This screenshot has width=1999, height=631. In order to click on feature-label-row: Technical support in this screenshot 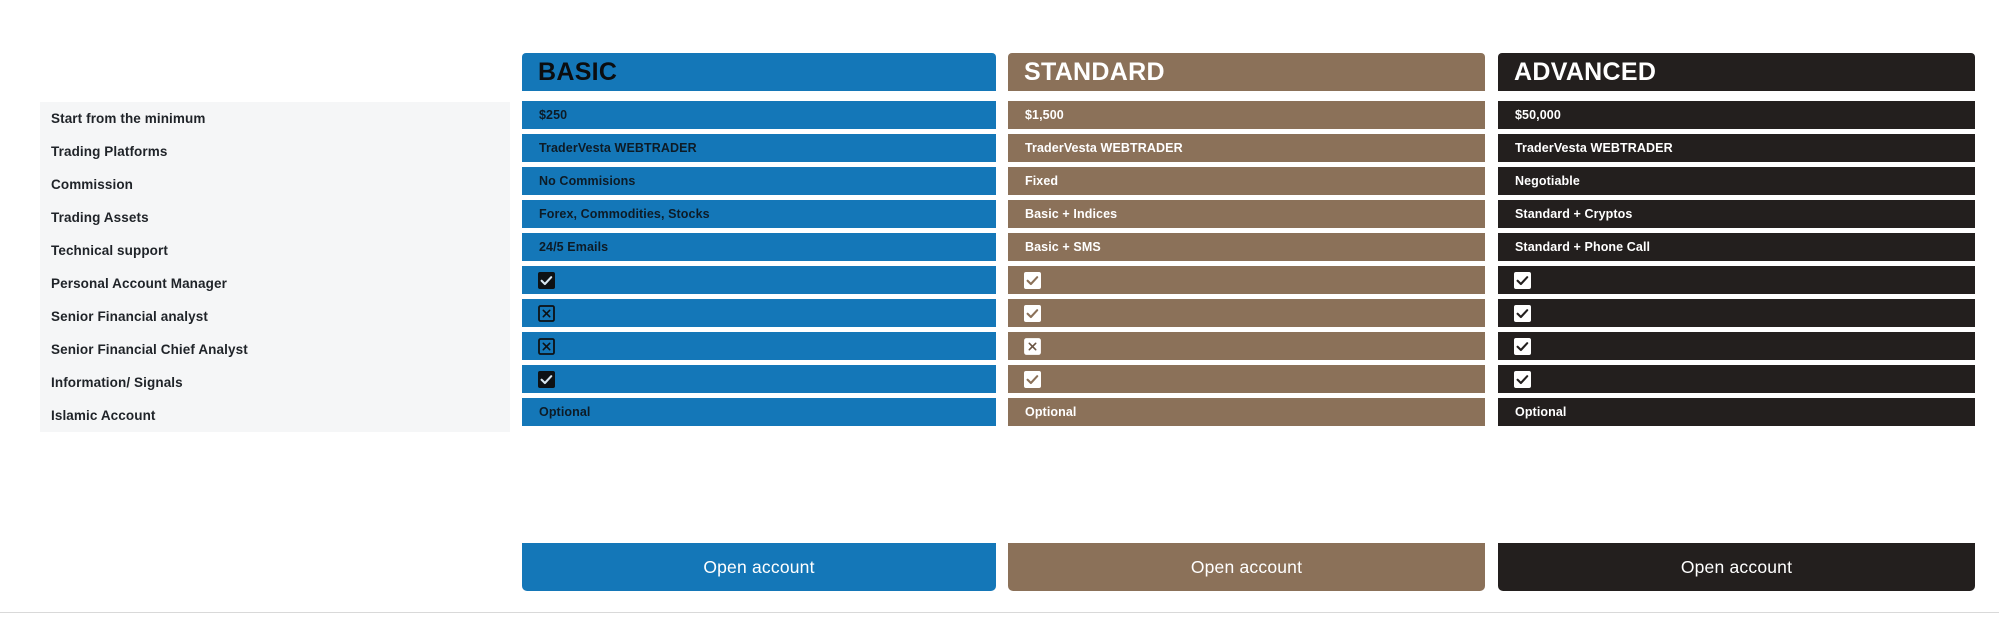, I will do `click(275, 250)`.